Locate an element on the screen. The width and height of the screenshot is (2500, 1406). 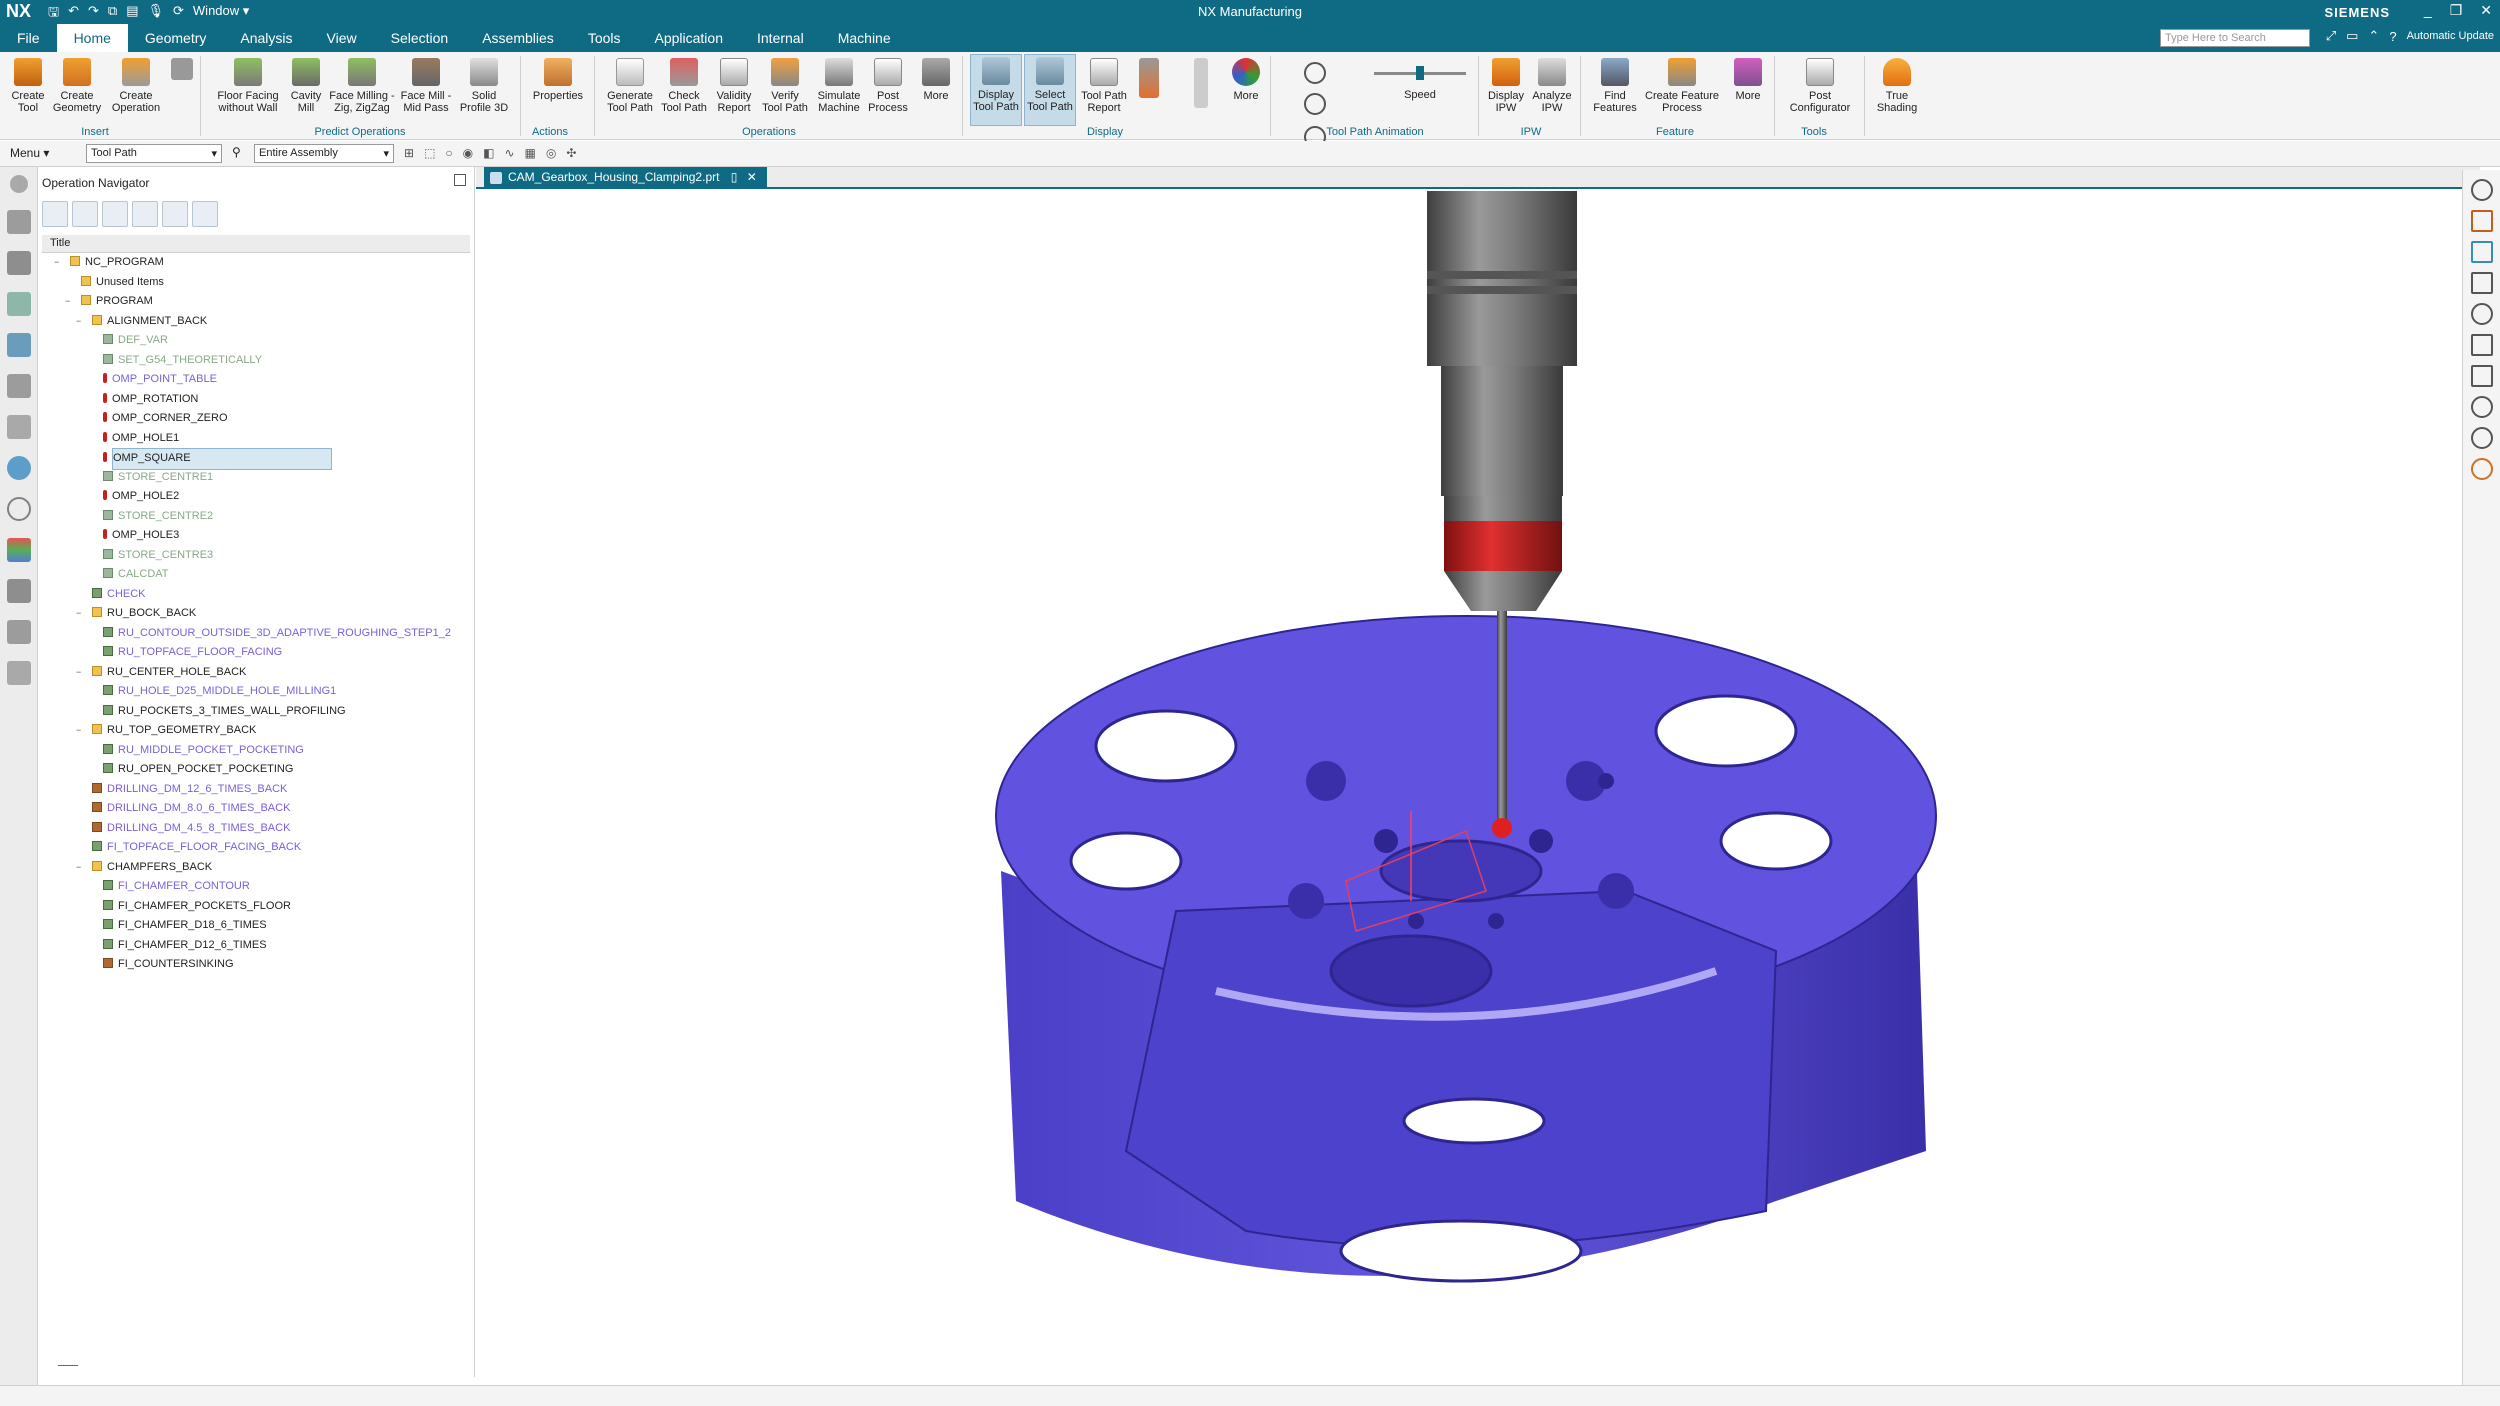
display-ipw-button: Display IPW is located at coordinates (1506, 85).